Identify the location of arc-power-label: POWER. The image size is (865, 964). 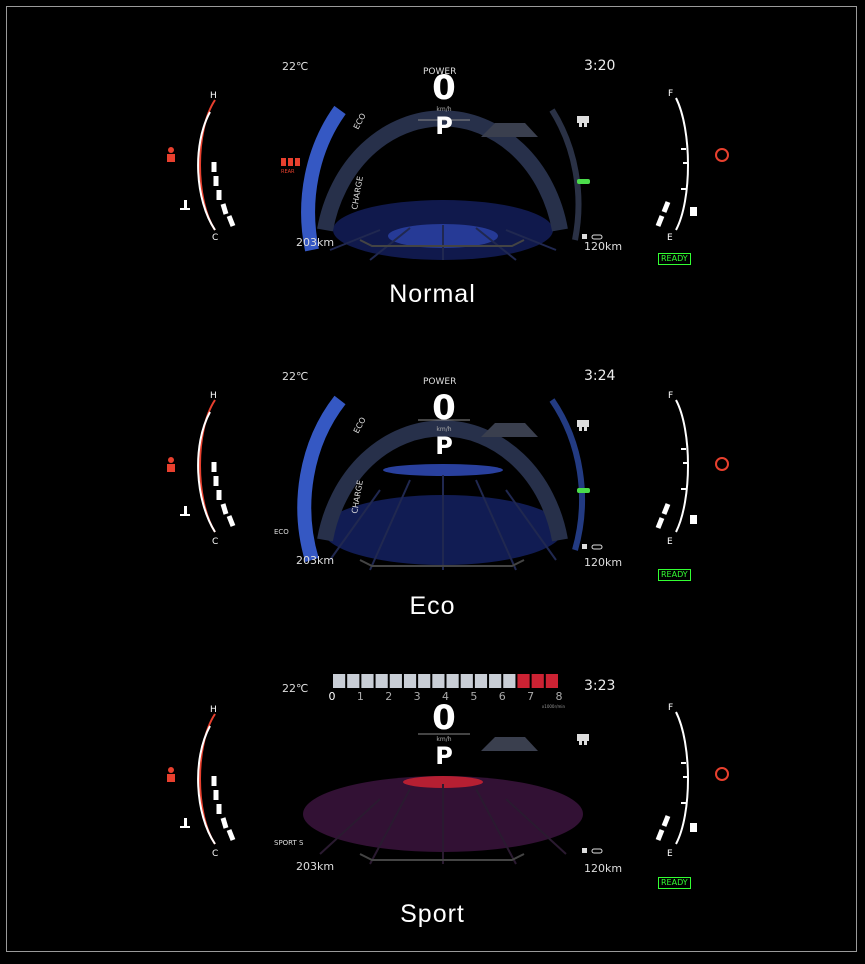
(439, 382).